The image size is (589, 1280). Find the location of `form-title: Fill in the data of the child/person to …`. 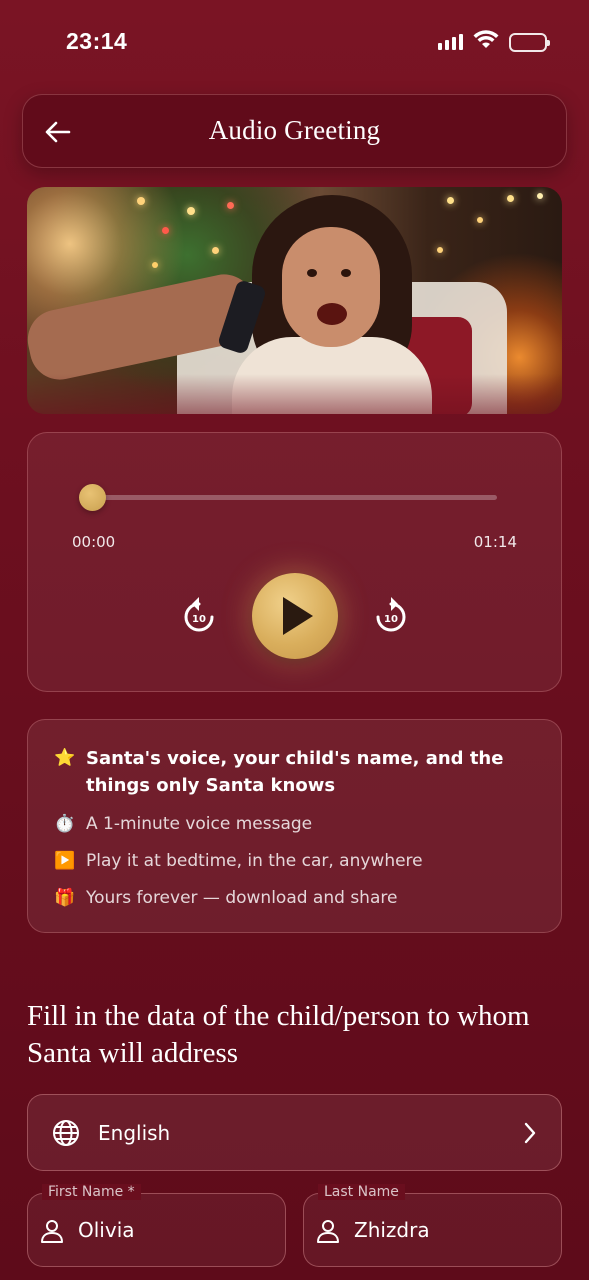

form-title: Fill in the data of the child/person to … is located at coordinates (278, 1034).